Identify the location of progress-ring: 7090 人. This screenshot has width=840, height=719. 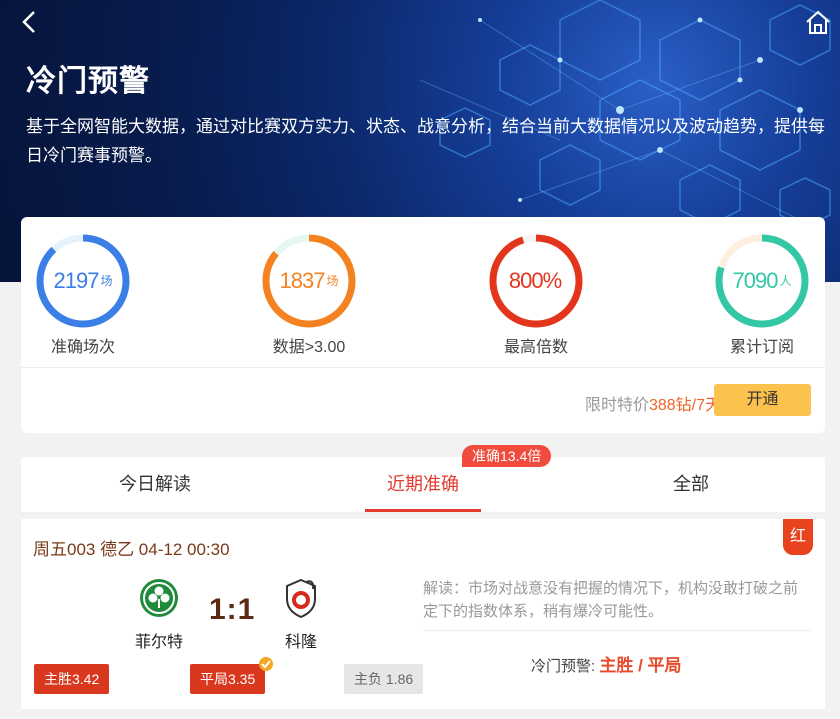
(762, 281).